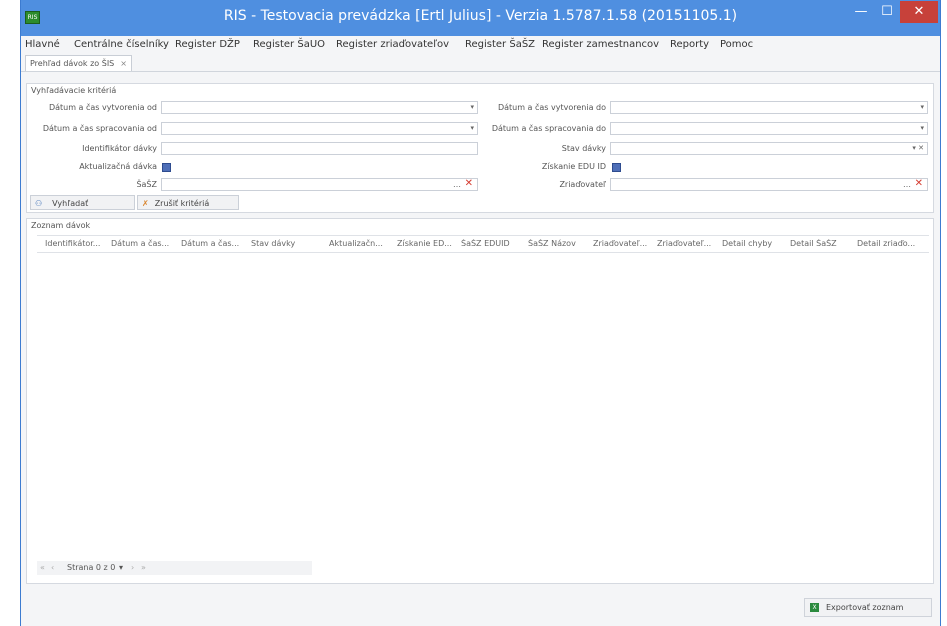 The width and height of the screenshot is (947, 626). I want to click on minimize-button: —, so click(861, 12).